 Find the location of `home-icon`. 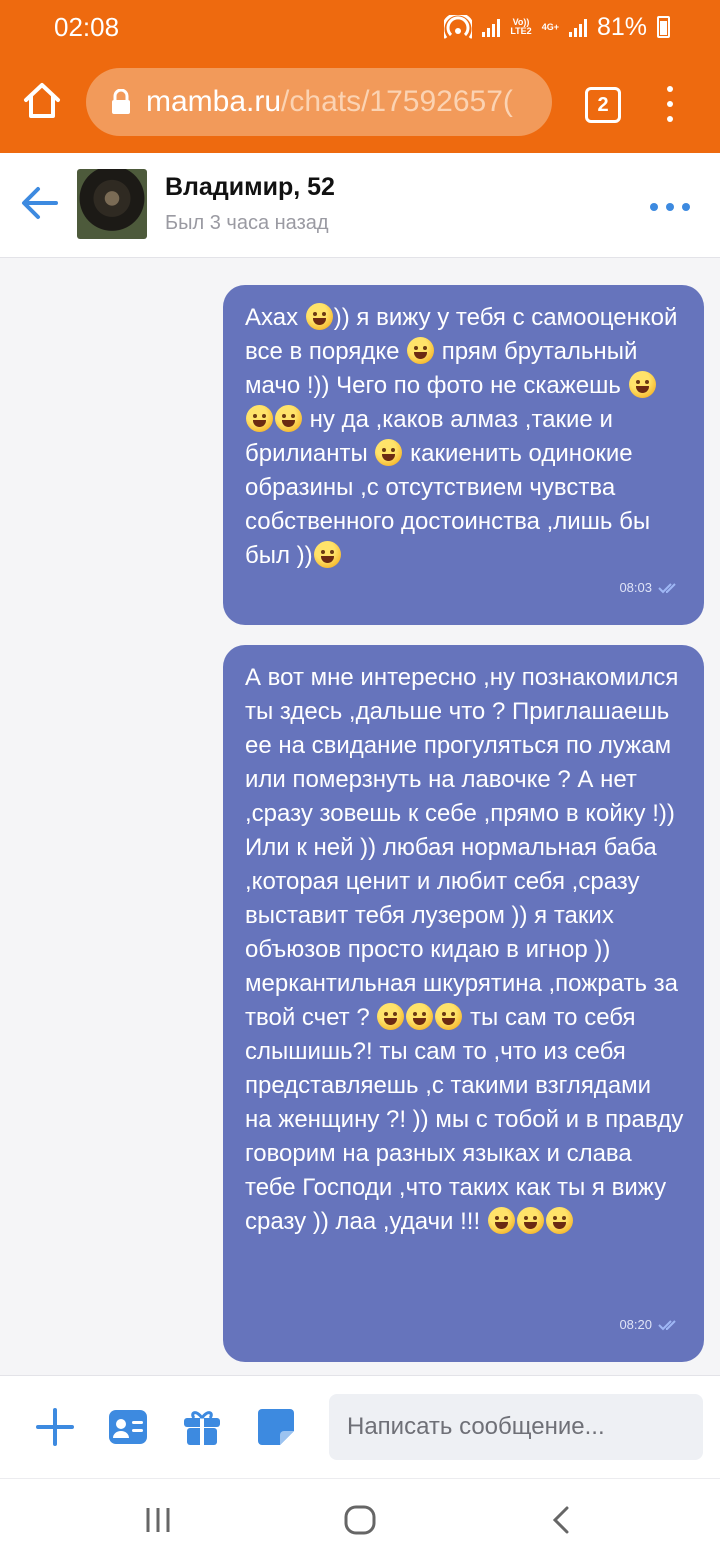

home-icon is located at coordinates (42, 100).